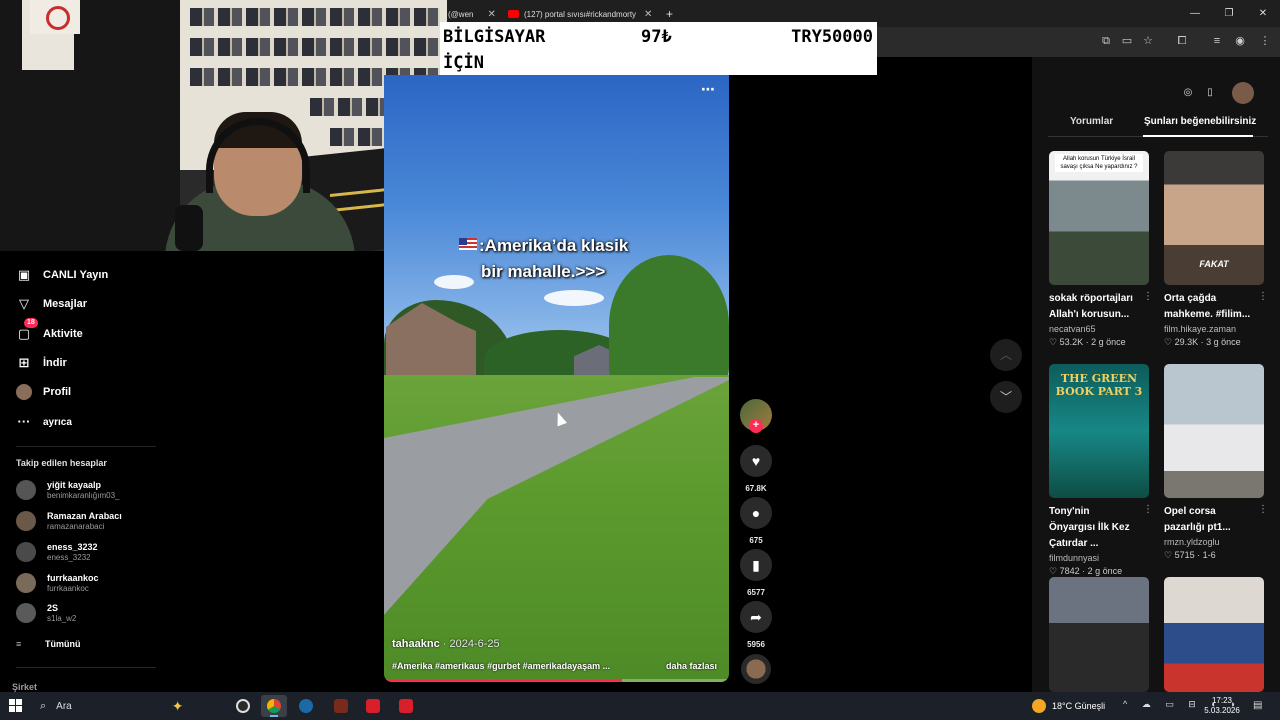  I want to click on sidebar-item-live: ▣ CANLI Yayın, so click(62, 275).